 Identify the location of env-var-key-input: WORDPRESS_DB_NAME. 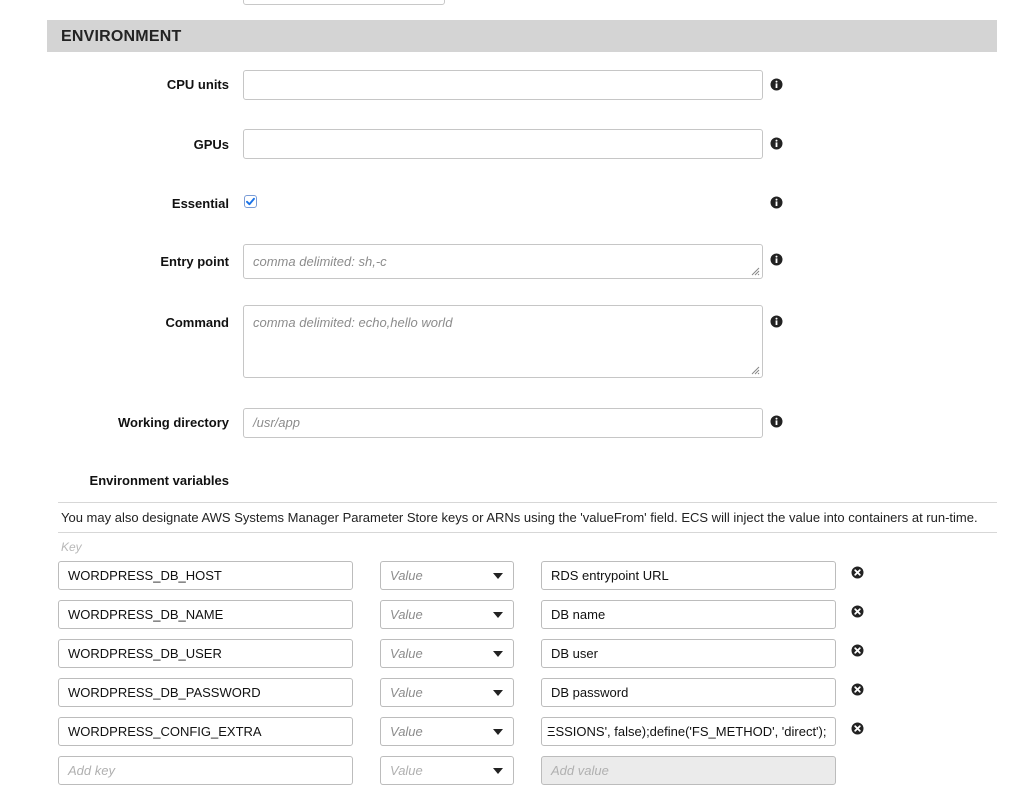
(205, 614).